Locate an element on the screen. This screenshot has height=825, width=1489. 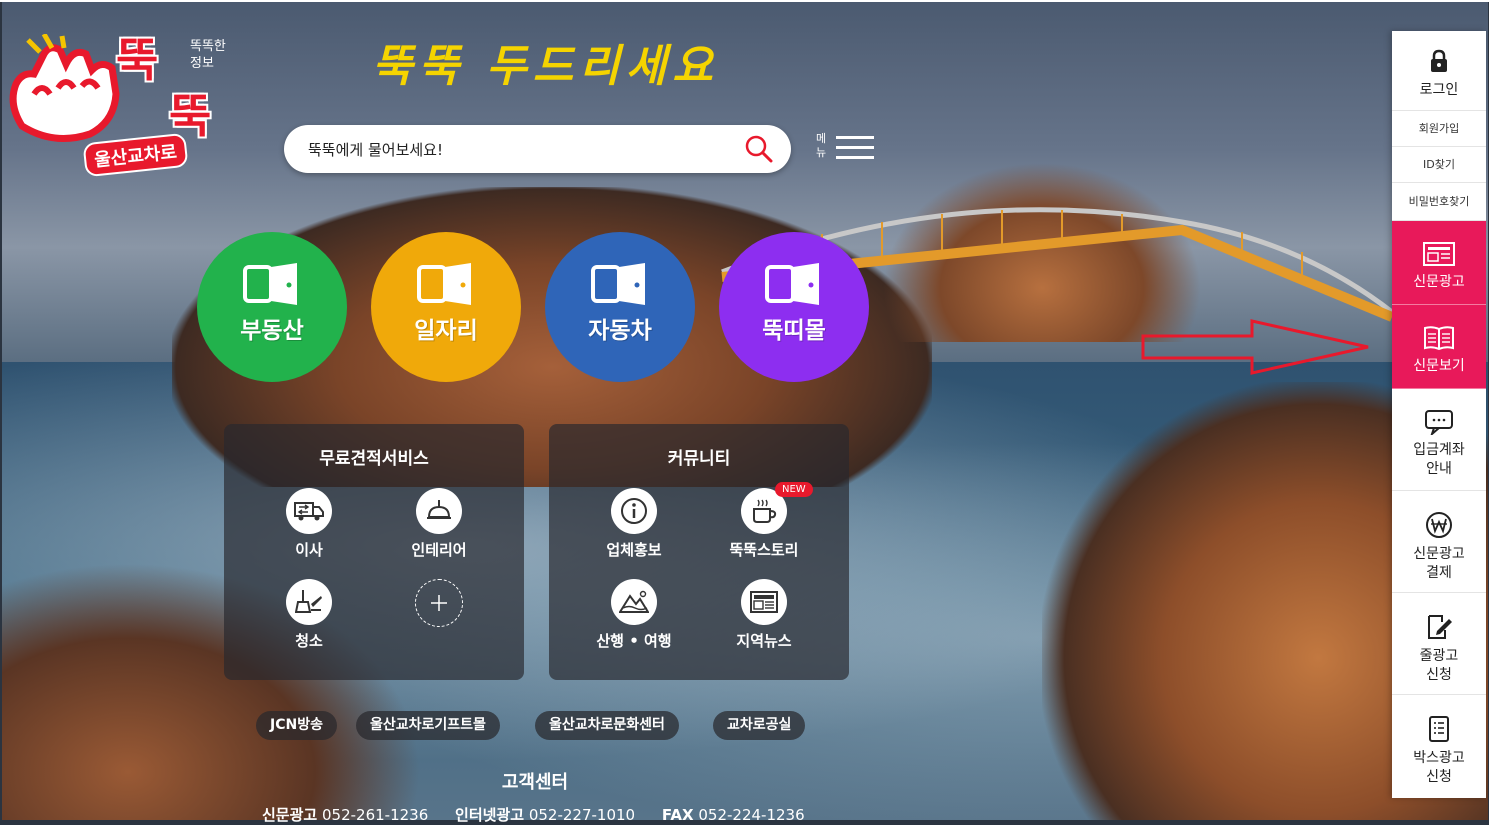
business-promo-link: 업체홍보 is located at coordinates (634, 524).